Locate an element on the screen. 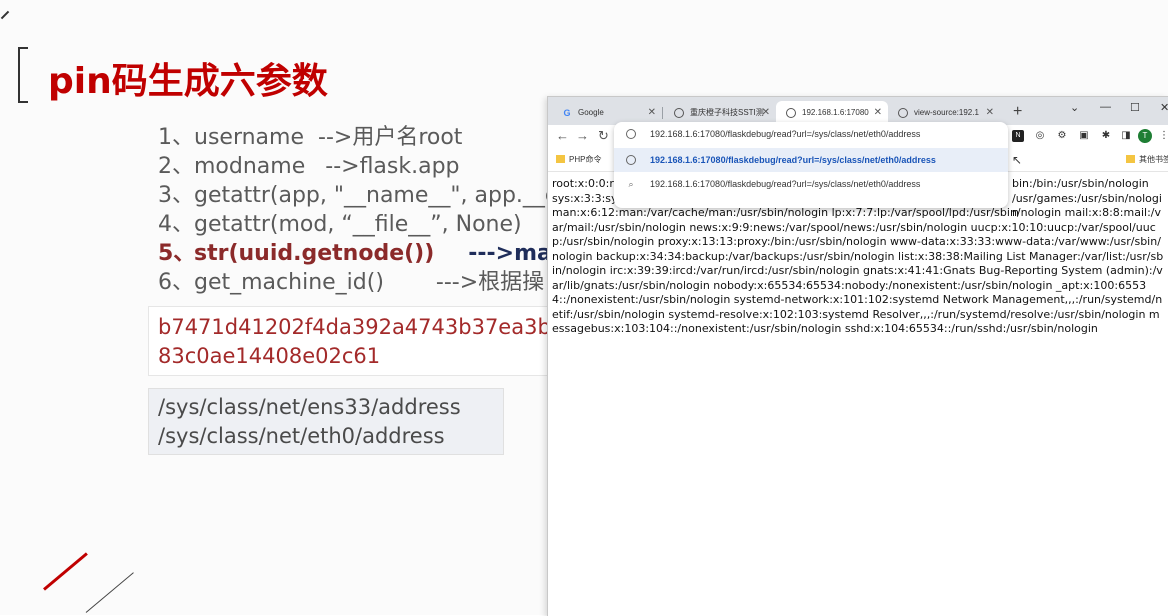  passwd-text: sys:x:3:3:sys is located at coordinates (588, 198).